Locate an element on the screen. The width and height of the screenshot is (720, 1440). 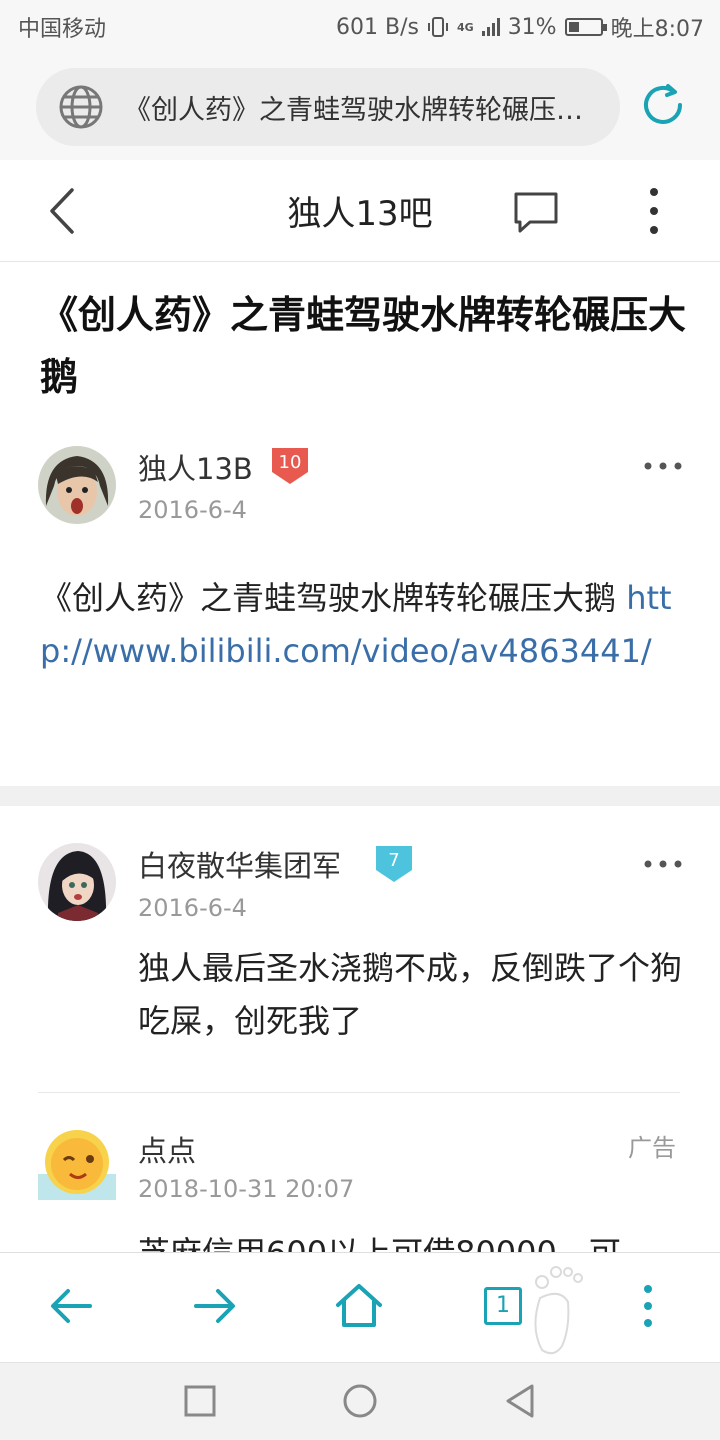
ad-label: 广告 is located at coordinates (652, 1148).